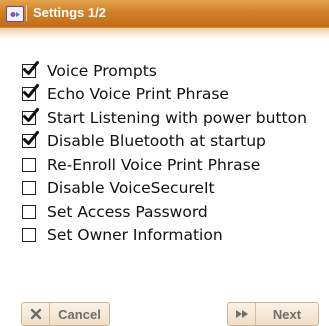 Image resolution: width=329 pixels, height=326 pixels. I want to click on option-echo-voice-print-phrase: Echo Voice Print Phrase, so click(174, 95).